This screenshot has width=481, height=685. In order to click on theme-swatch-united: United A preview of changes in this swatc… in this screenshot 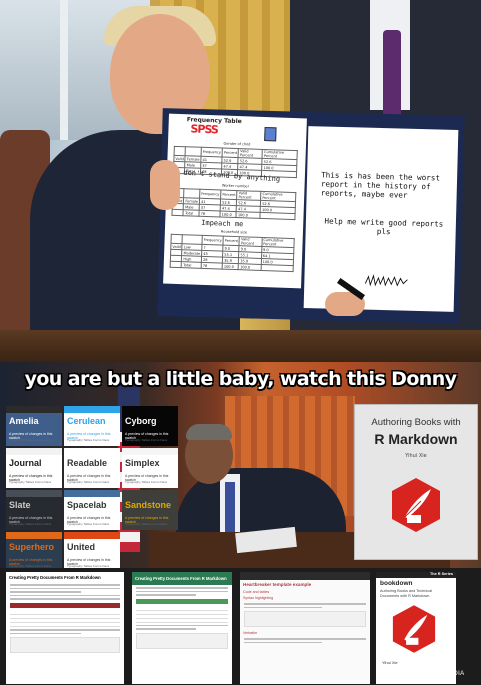, I will do `click(92, 550)`.